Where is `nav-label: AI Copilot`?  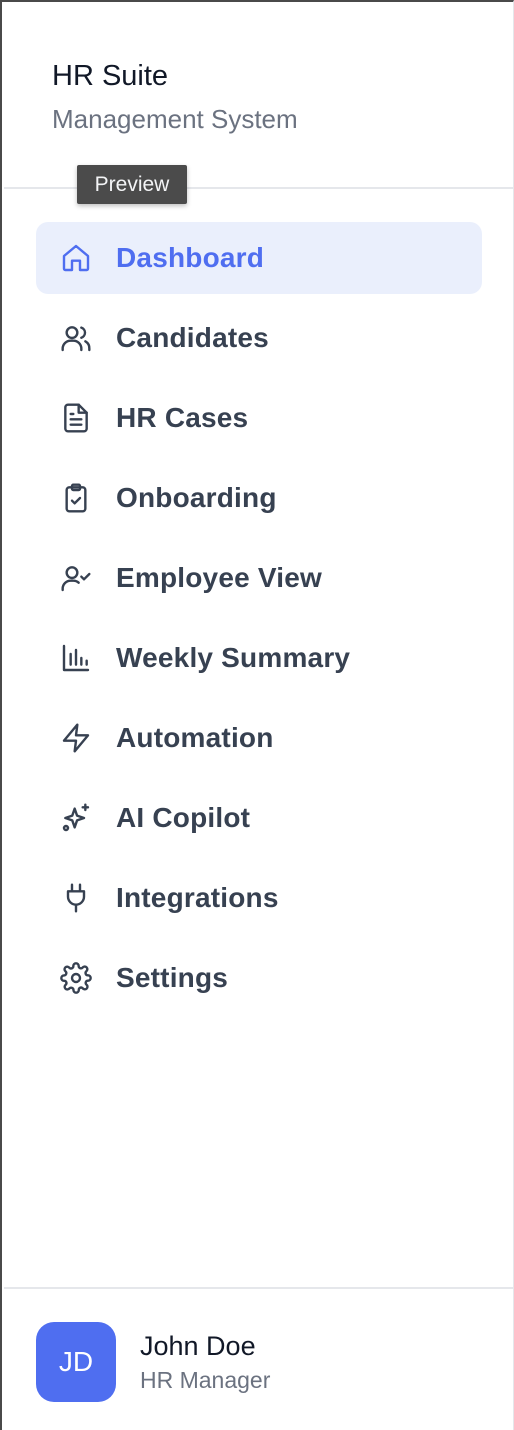
nav-label: AI Copilot is located at coordinates (183, 817).